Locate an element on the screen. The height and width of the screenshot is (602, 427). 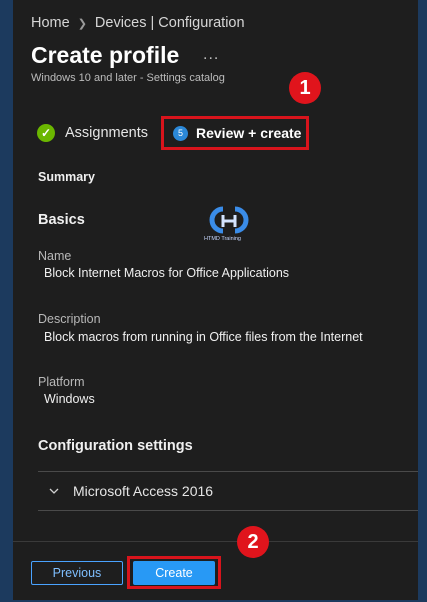
callout-badge-2: 2 is located at coordinates (253, 542).